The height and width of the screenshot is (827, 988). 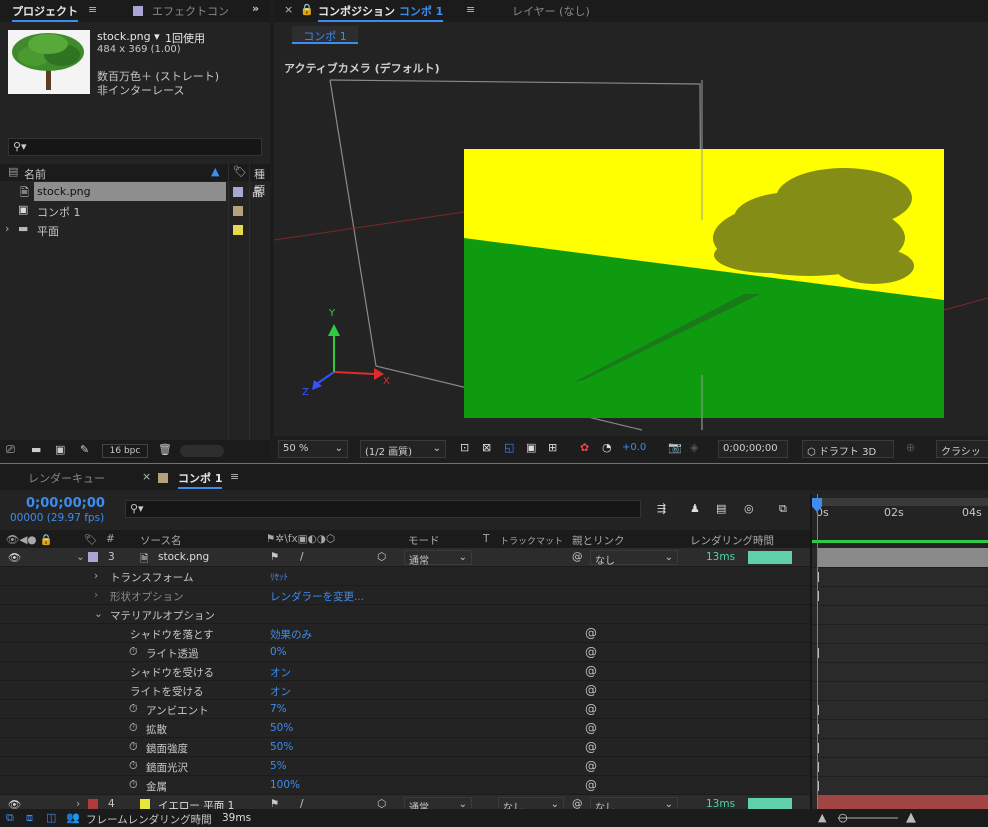 I want to click on shy-switch-icon: ⚑, so click(x=274, y=557).